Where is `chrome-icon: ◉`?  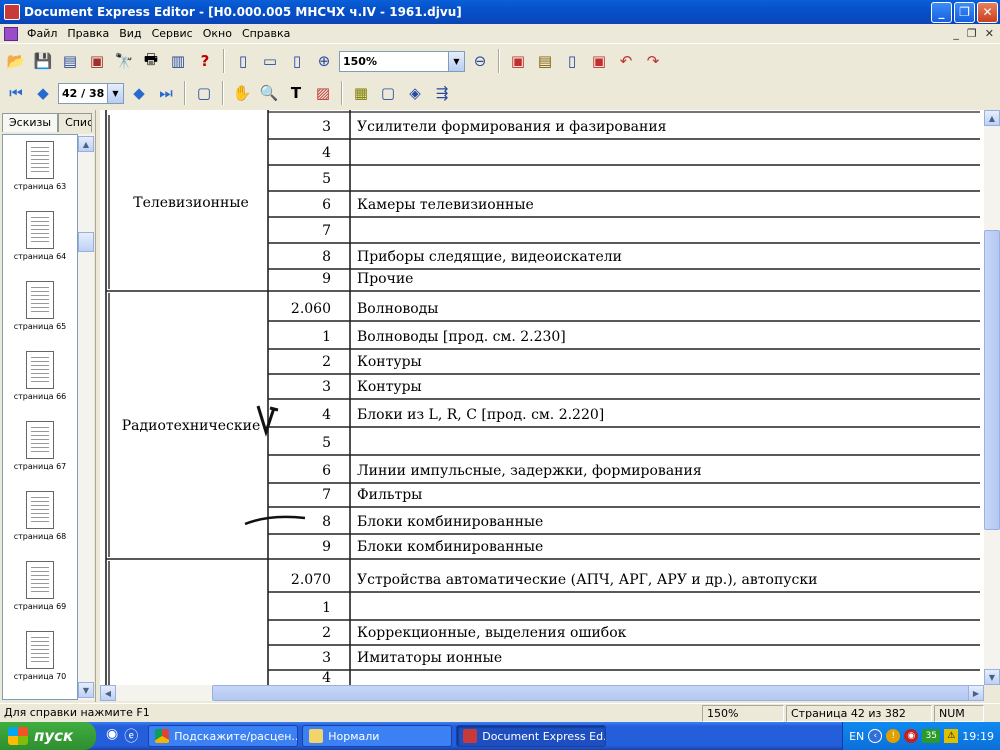
chrome-icon: ◉ is located at coordinates (112, 736).